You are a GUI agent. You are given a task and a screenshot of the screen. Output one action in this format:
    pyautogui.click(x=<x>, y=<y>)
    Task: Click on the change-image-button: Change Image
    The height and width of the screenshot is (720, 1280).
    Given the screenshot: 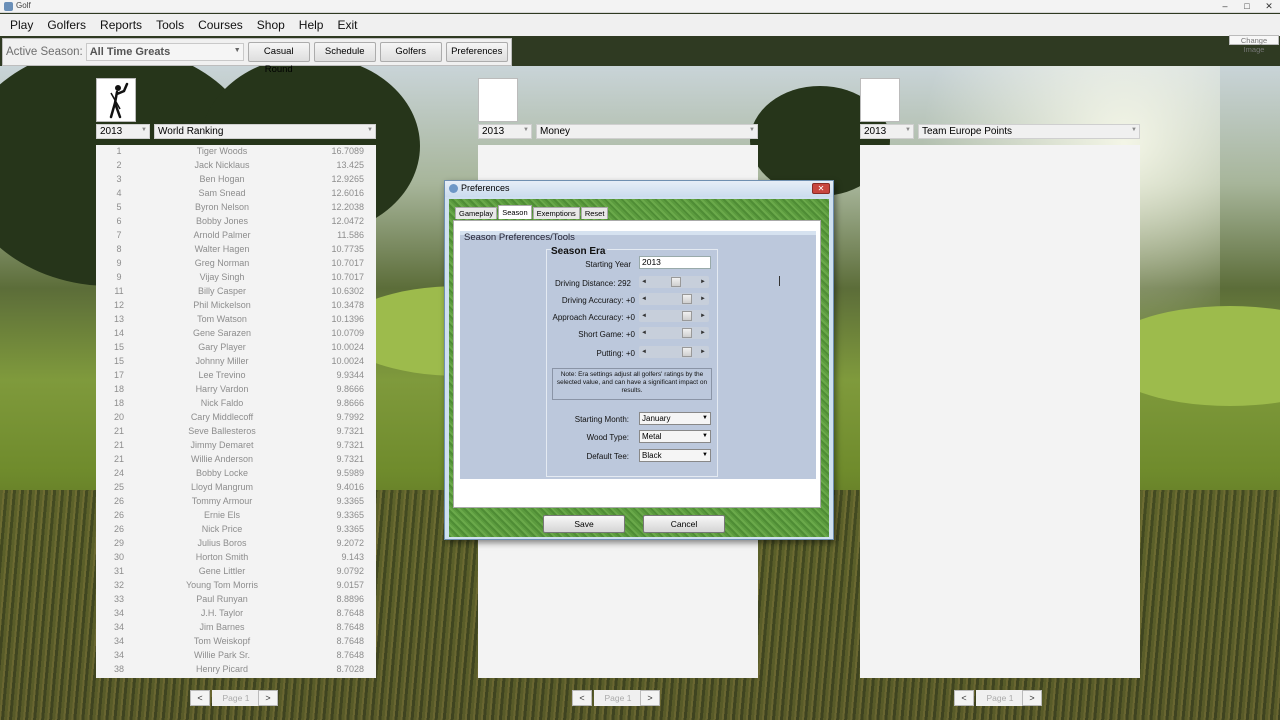 What is the action you would take?
    pyautogui.click(x=1254, y=44)
    